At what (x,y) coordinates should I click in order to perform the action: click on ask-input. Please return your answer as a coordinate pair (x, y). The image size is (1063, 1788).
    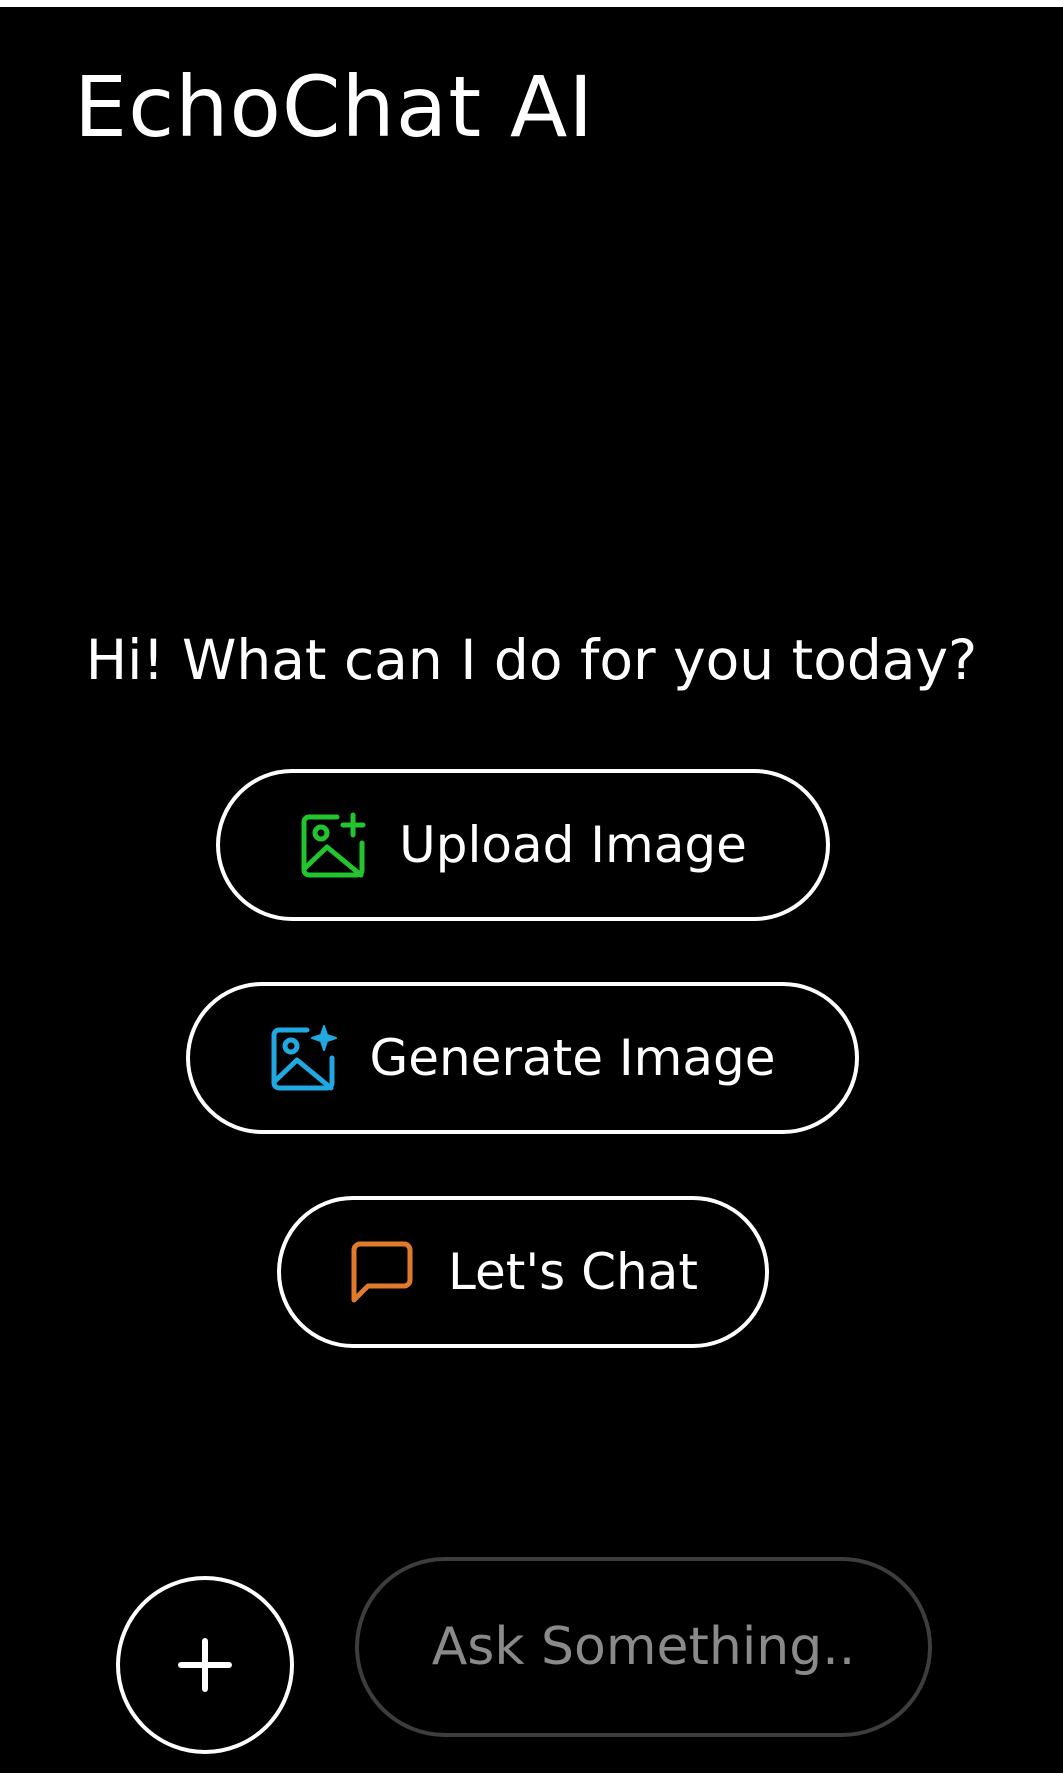
    Looking at the image, I should click on (643, 1647).